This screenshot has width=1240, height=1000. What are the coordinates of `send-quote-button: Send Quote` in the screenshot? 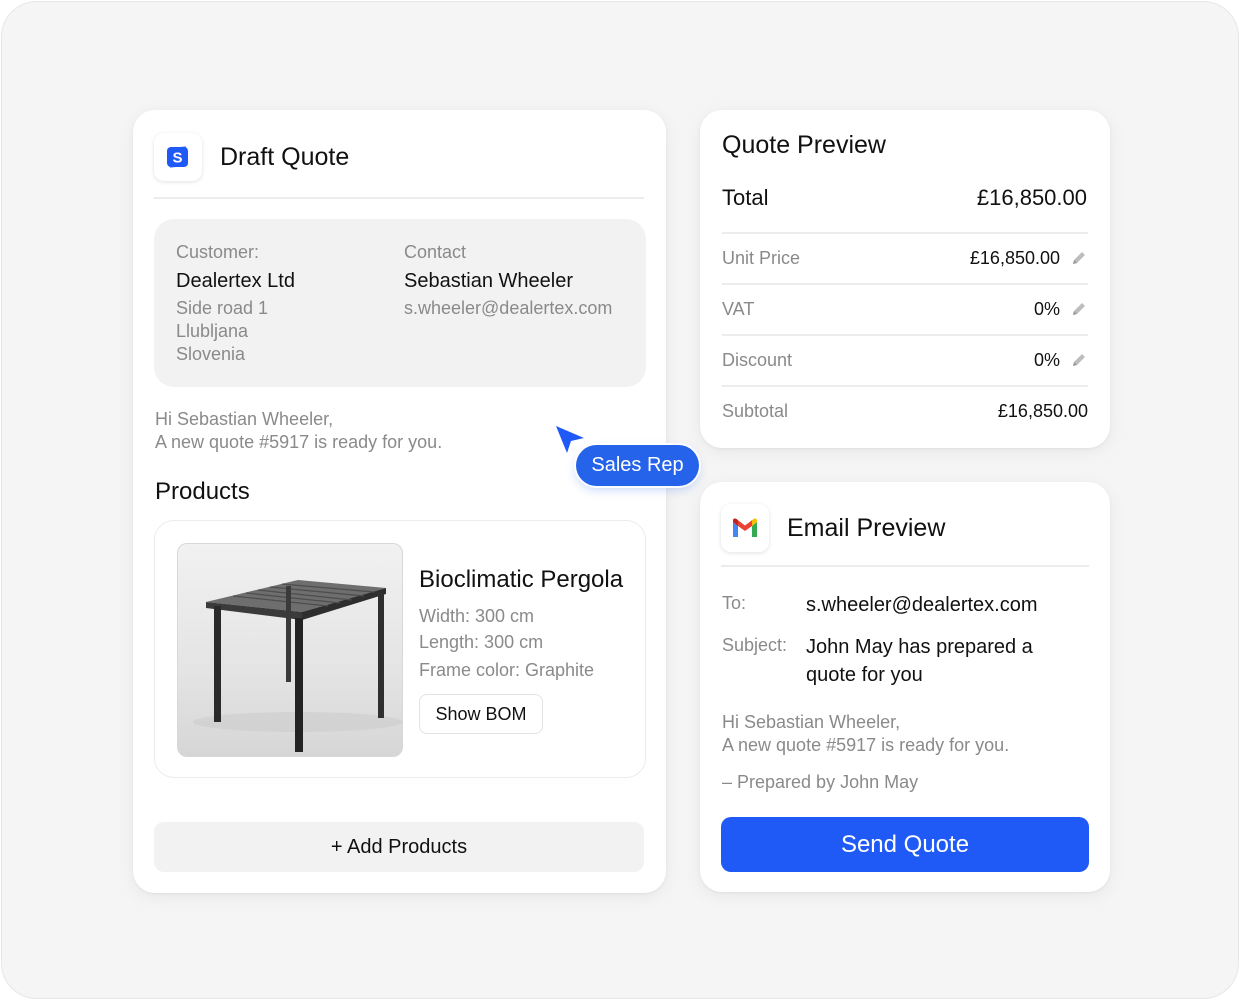 It's located at (905, 844).